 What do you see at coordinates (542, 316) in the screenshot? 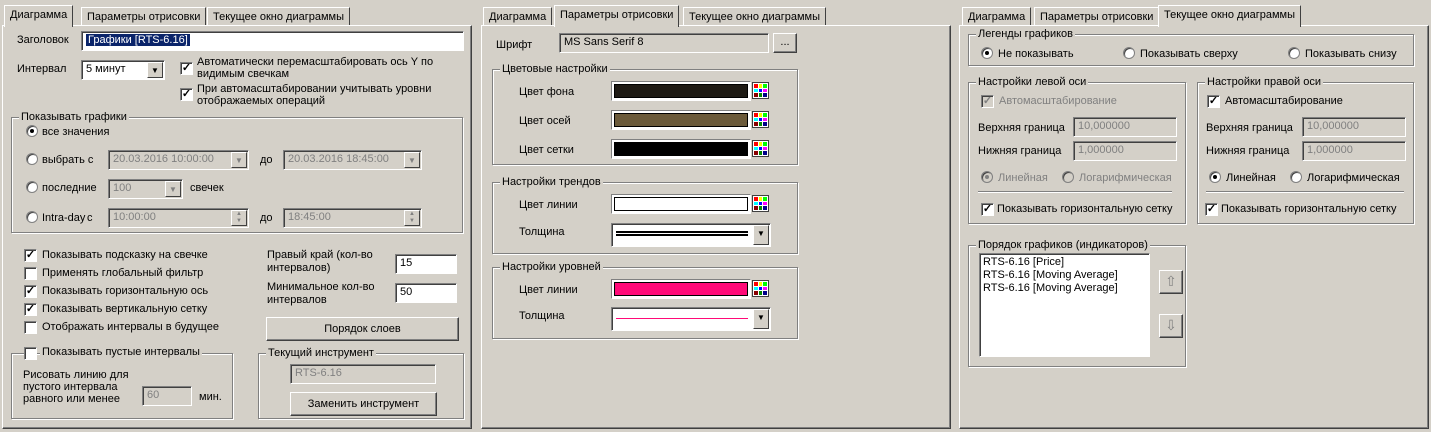
I see `level-width-label: Толщина` at bounding box center [542, 316].